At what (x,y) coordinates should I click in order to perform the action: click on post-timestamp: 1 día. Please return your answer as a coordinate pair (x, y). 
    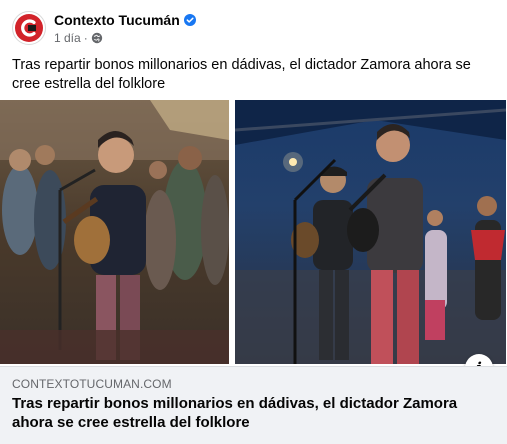
    Looking at the image, I should click on (67, 38).